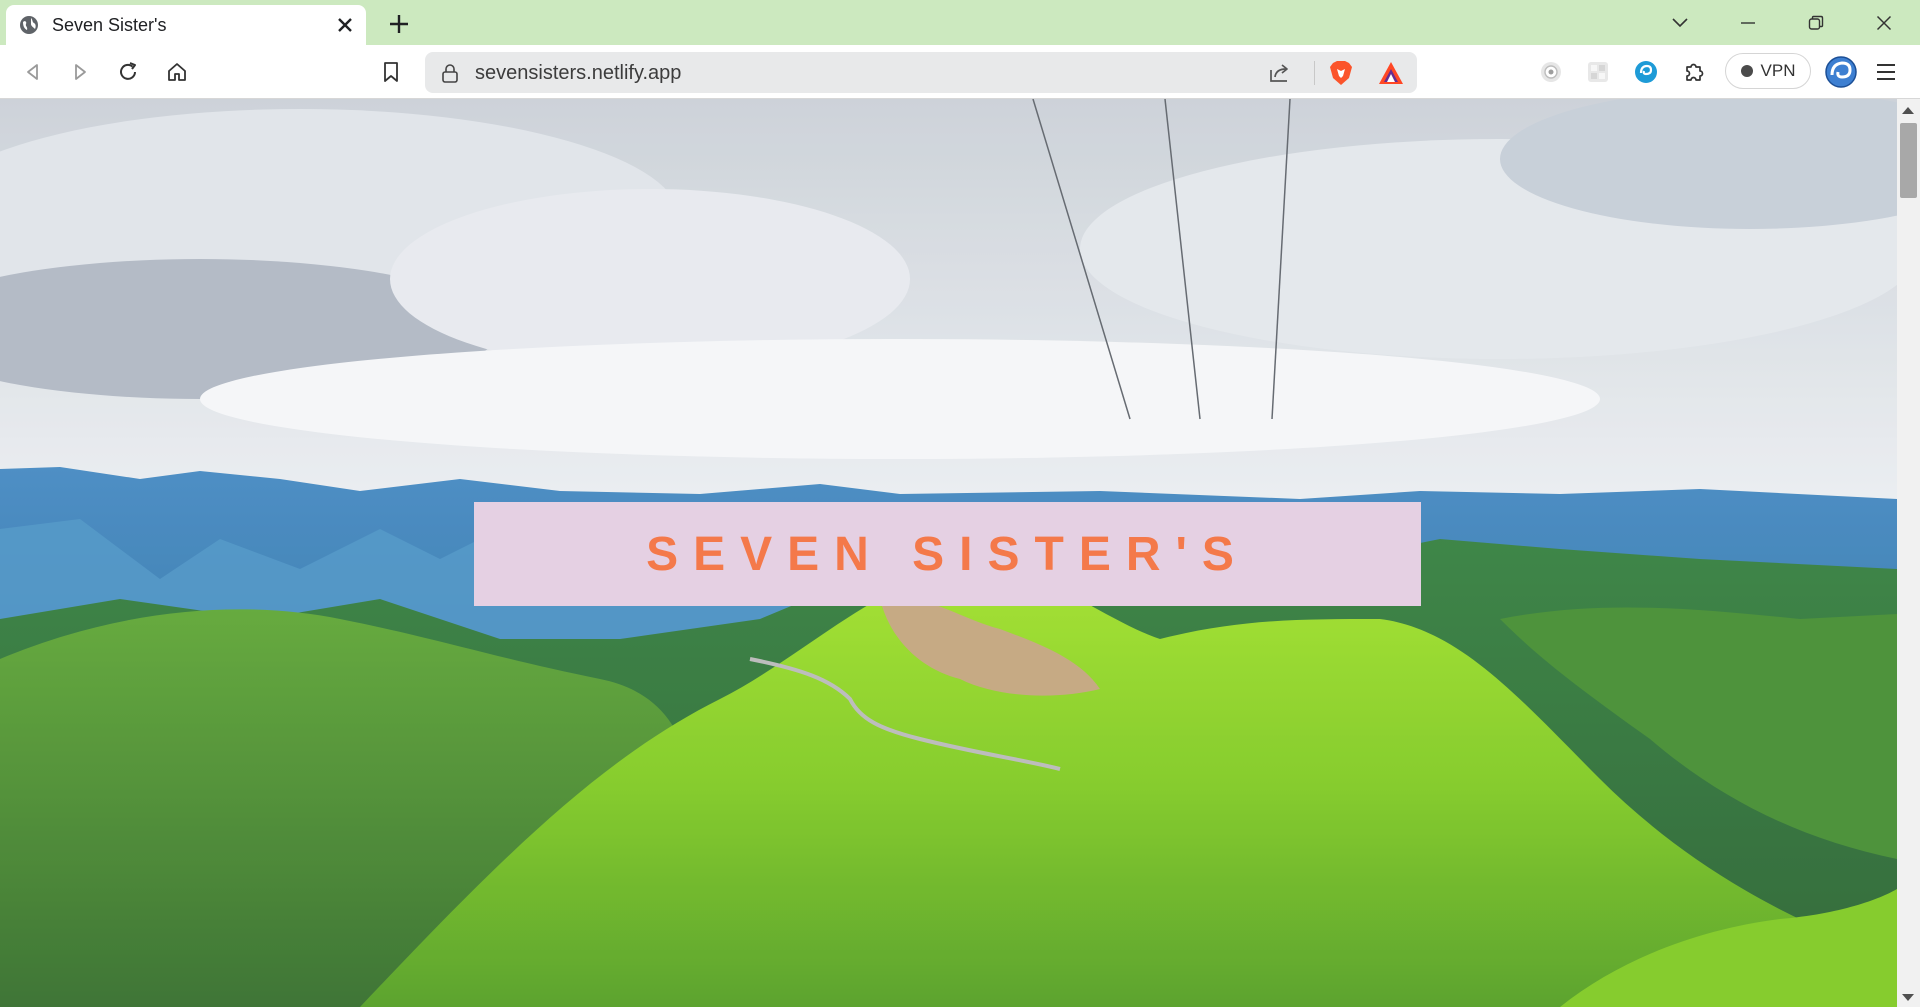  I want to click on puzzle-icon, so click(1694, 72).